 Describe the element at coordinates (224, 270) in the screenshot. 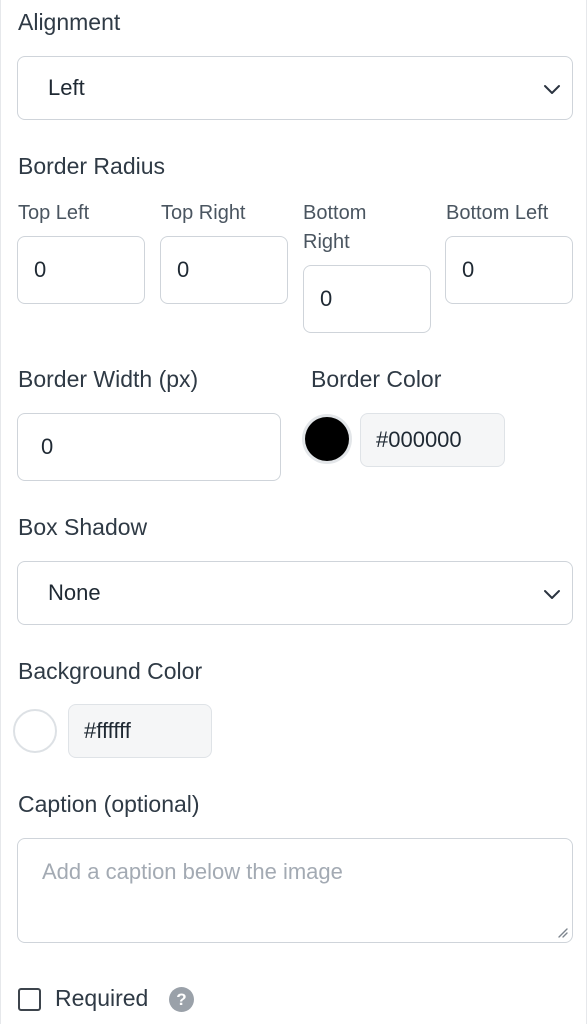

I see `top-right-radius-input: 0` at that location.